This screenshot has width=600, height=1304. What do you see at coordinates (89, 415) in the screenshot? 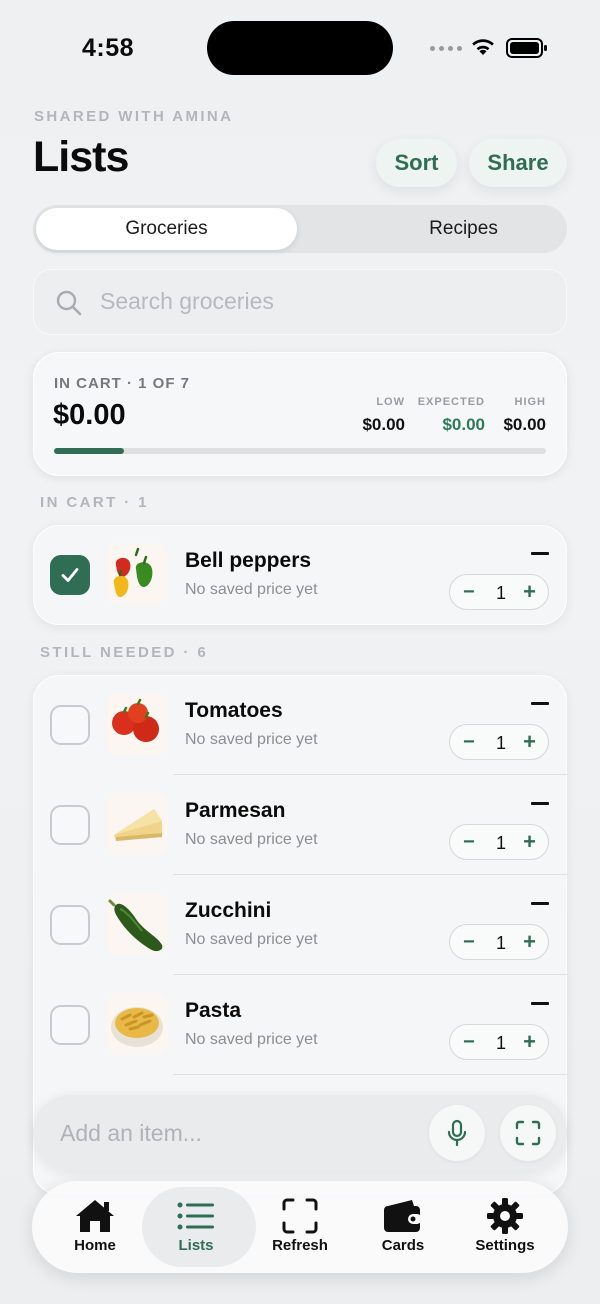
I see `cart-total: $0.00` at bounding box center [89, 415].